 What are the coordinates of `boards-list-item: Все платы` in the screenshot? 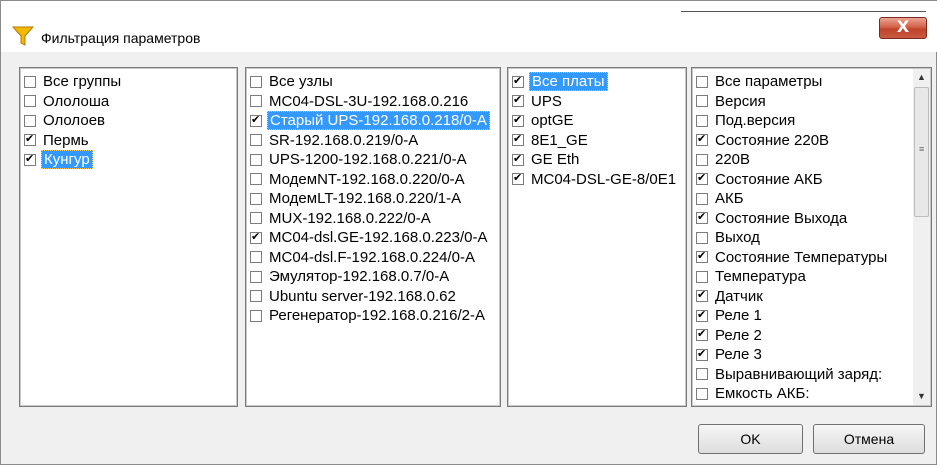 It's located at (597, 82).